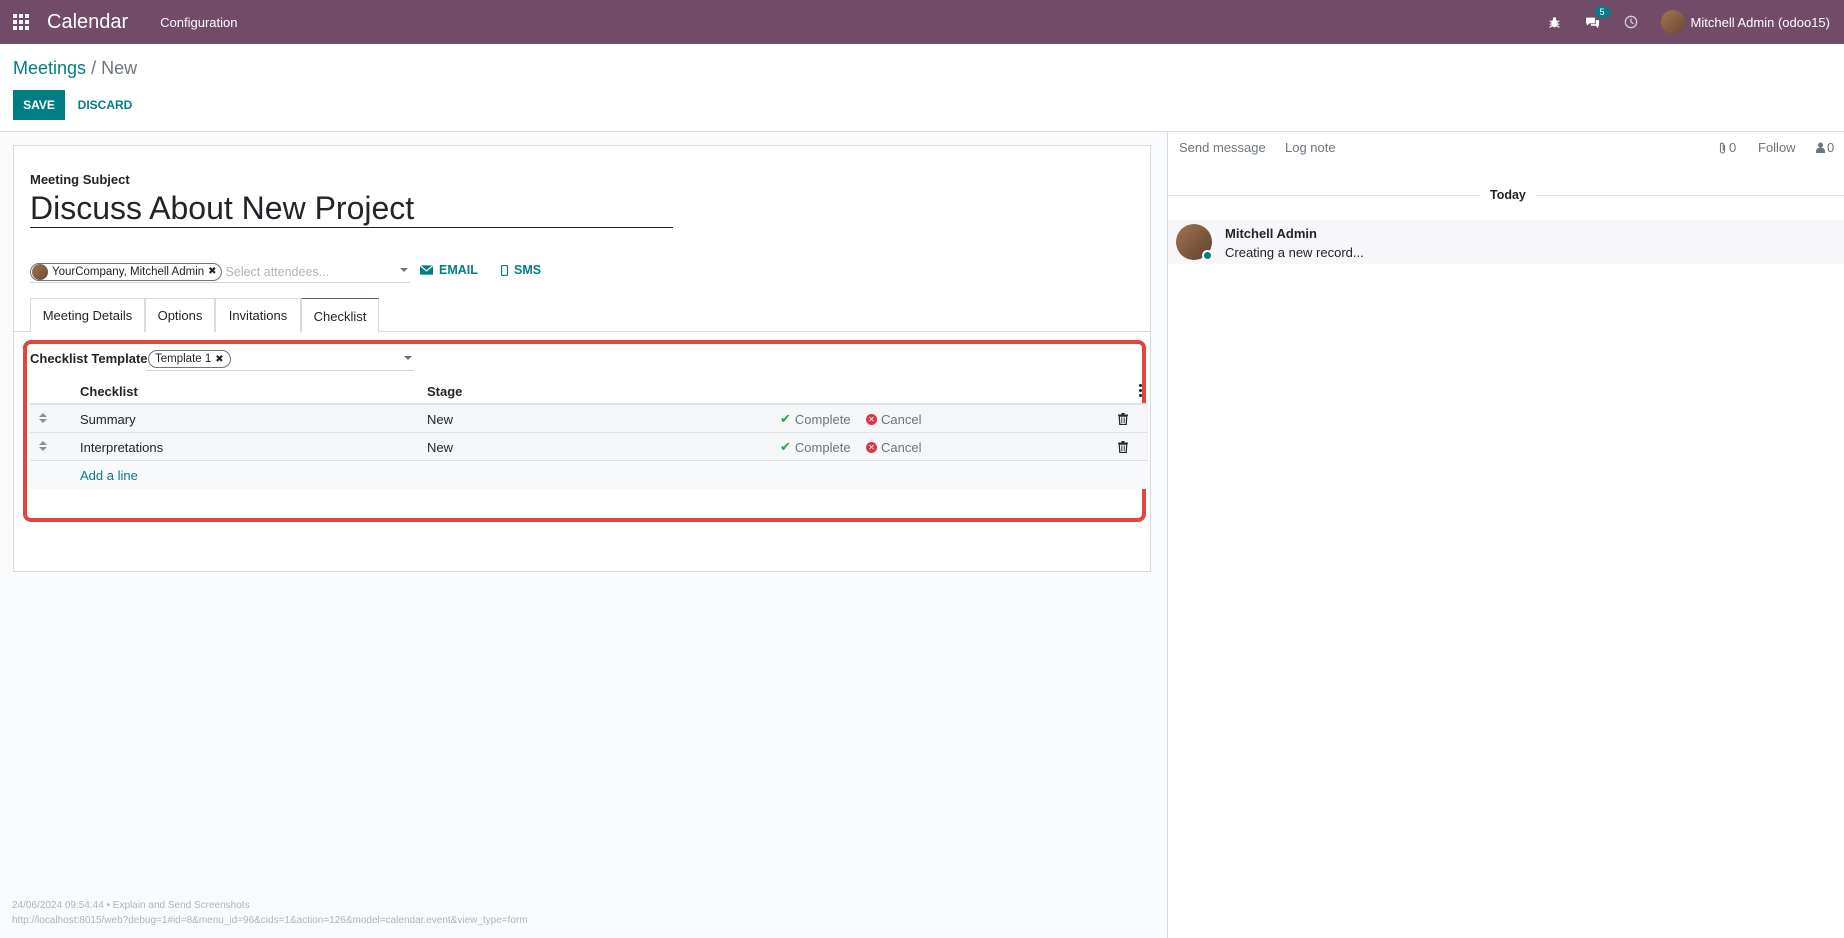 The width and height of the screenshot is (1844, 938). I want to click on tab-meeting-details: Meeting Details, so click(87, 315).